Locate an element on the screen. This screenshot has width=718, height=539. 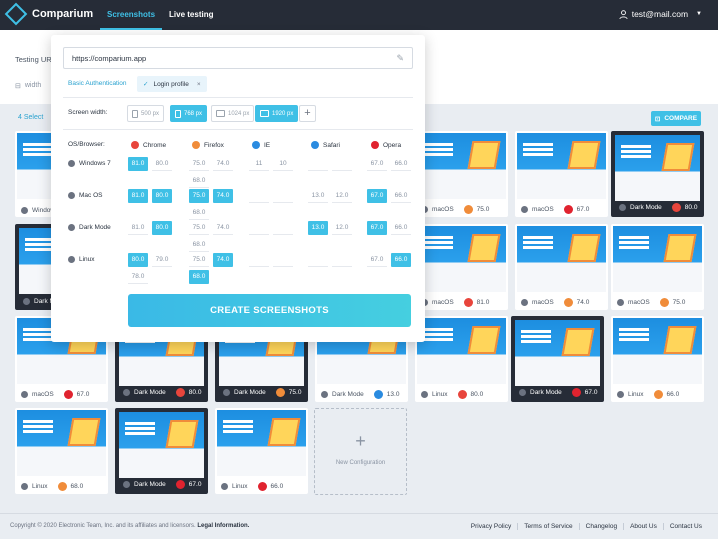
account-menu: test@mail.com ▼ is located at coordinates (660, 14).